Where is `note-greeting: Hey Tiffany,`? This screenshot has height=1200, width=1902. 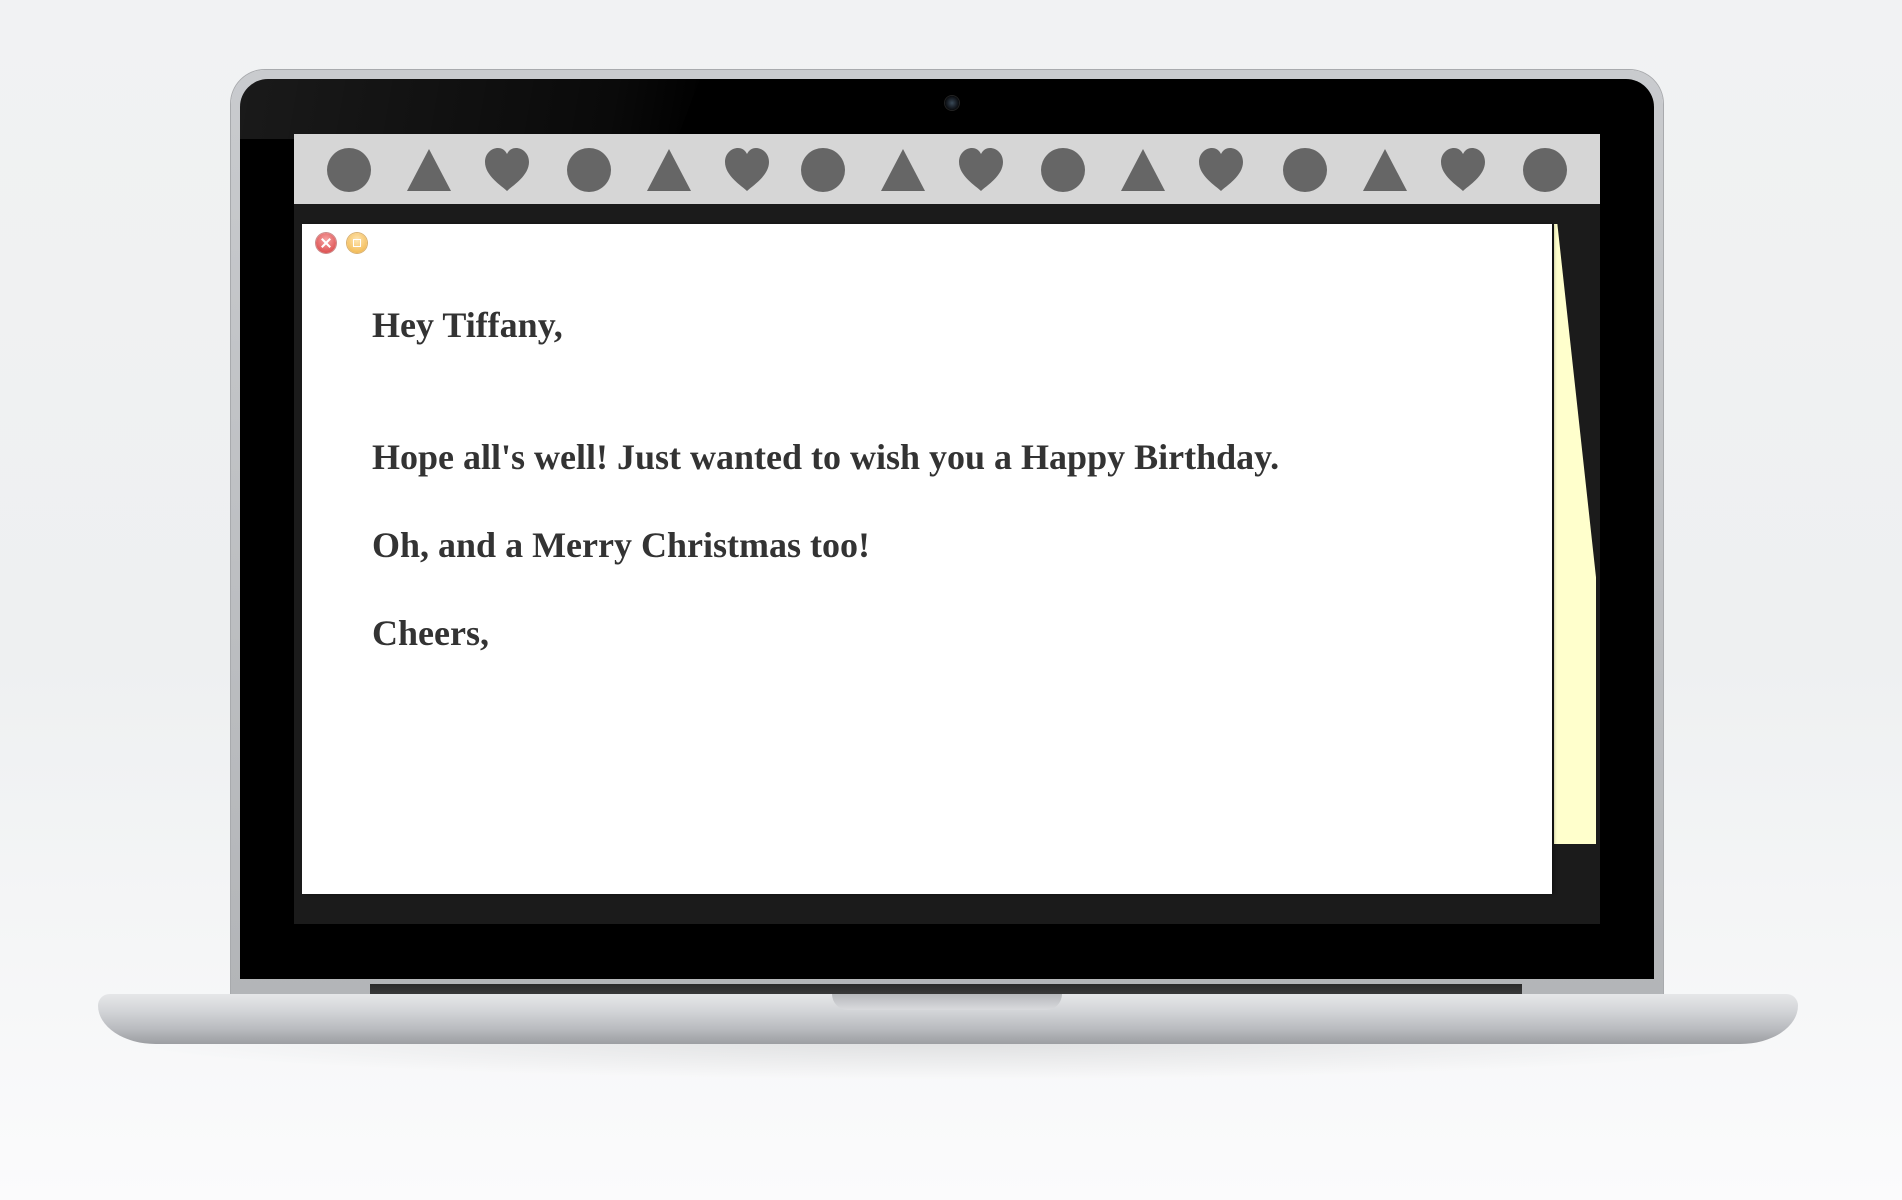
note-greeting: Hey Tiffany, is located at coordinates (467, 325).